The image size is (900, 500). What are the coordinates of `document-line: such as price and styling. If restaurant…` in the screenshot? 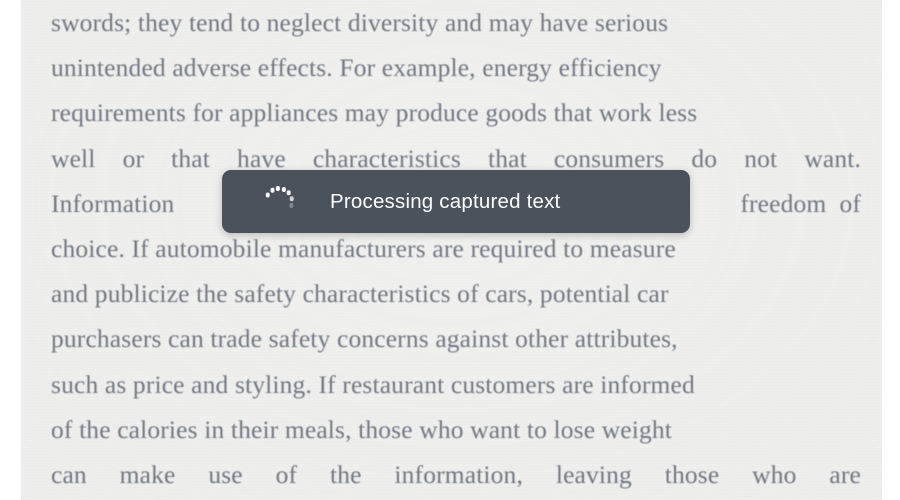 It's located at (373, 384).